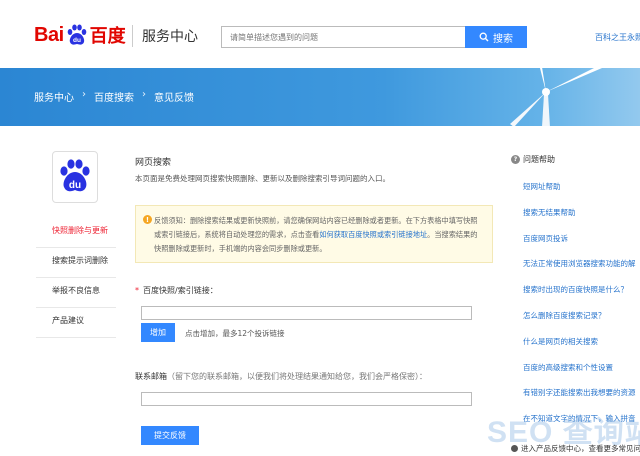 The height and width of the screenshot is (456, 640). I want to click on submit-feedback-button: 提交反馈, so click(170, 435).